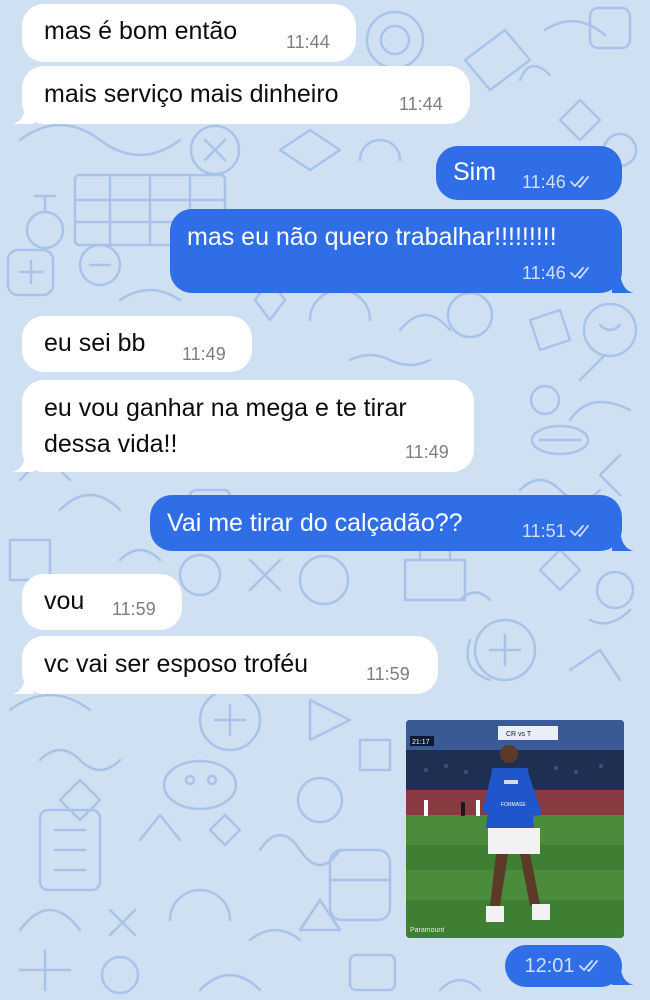 Image resolution: width=650 pixels, height=1000 pixels. I want to click on message-text: mais serviço mais dinheiro, so click(191, 94).